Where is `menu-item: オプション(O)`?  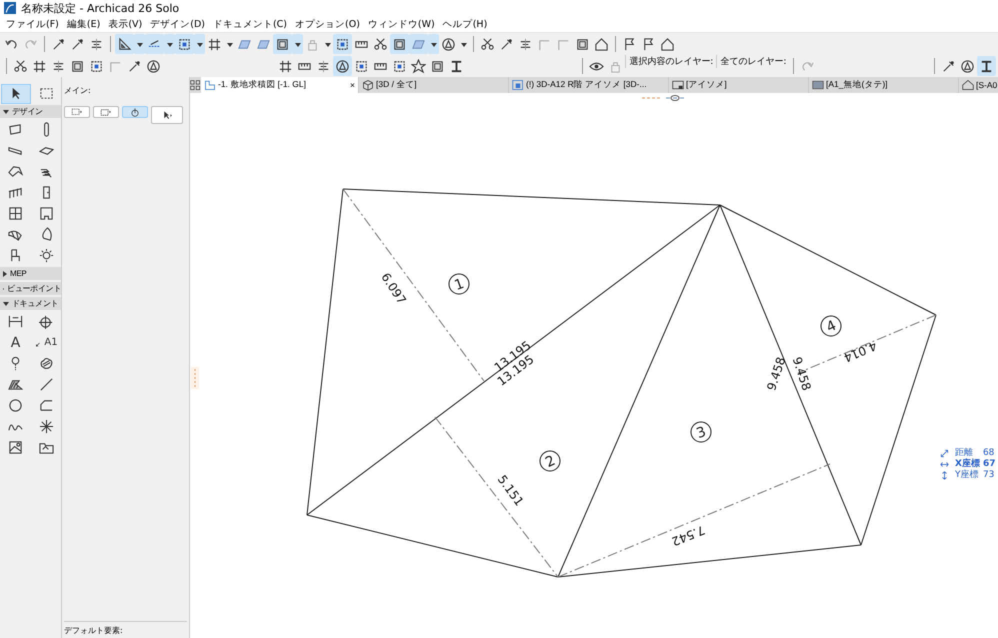
menu-item: オプション(O) is located at coordinates (327, 24).